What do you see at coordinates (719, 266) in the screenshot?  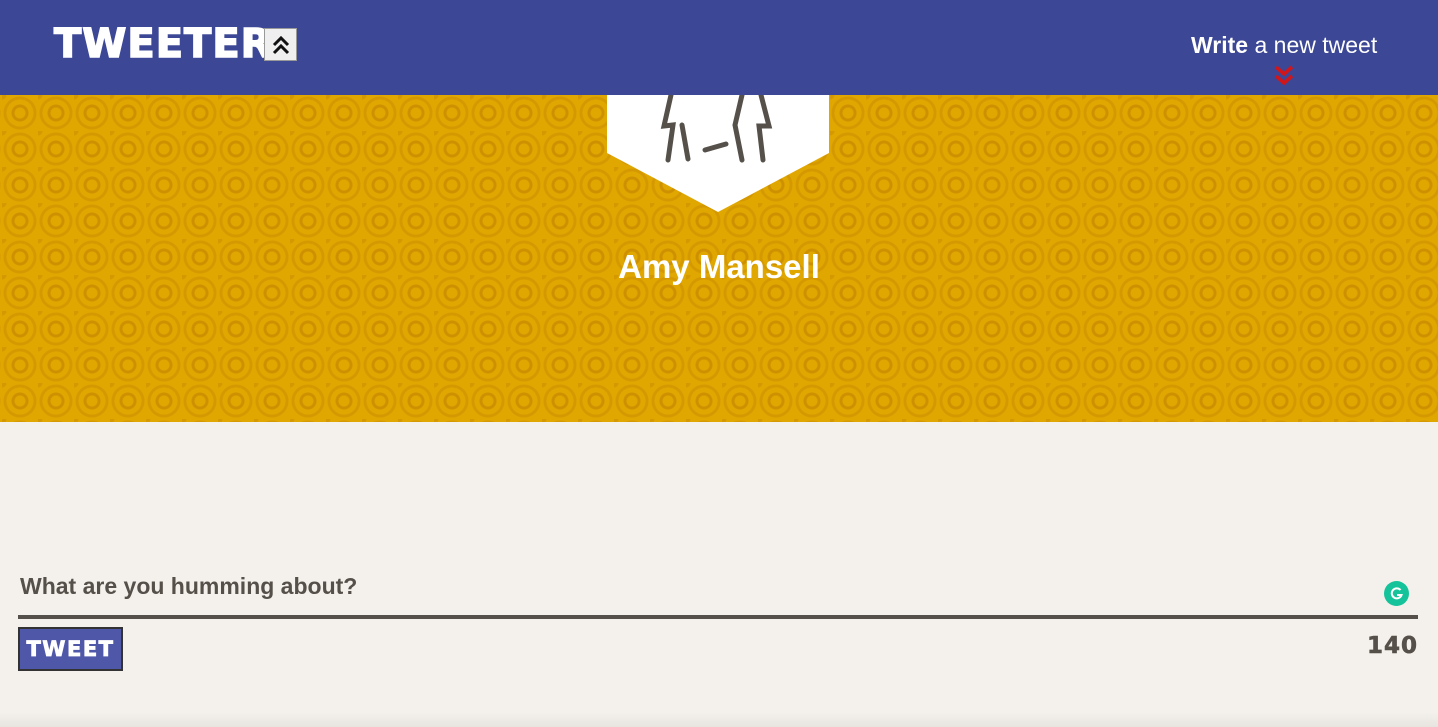 I see `profile-name: Amy Mansell` at bounding box center [719, 266].